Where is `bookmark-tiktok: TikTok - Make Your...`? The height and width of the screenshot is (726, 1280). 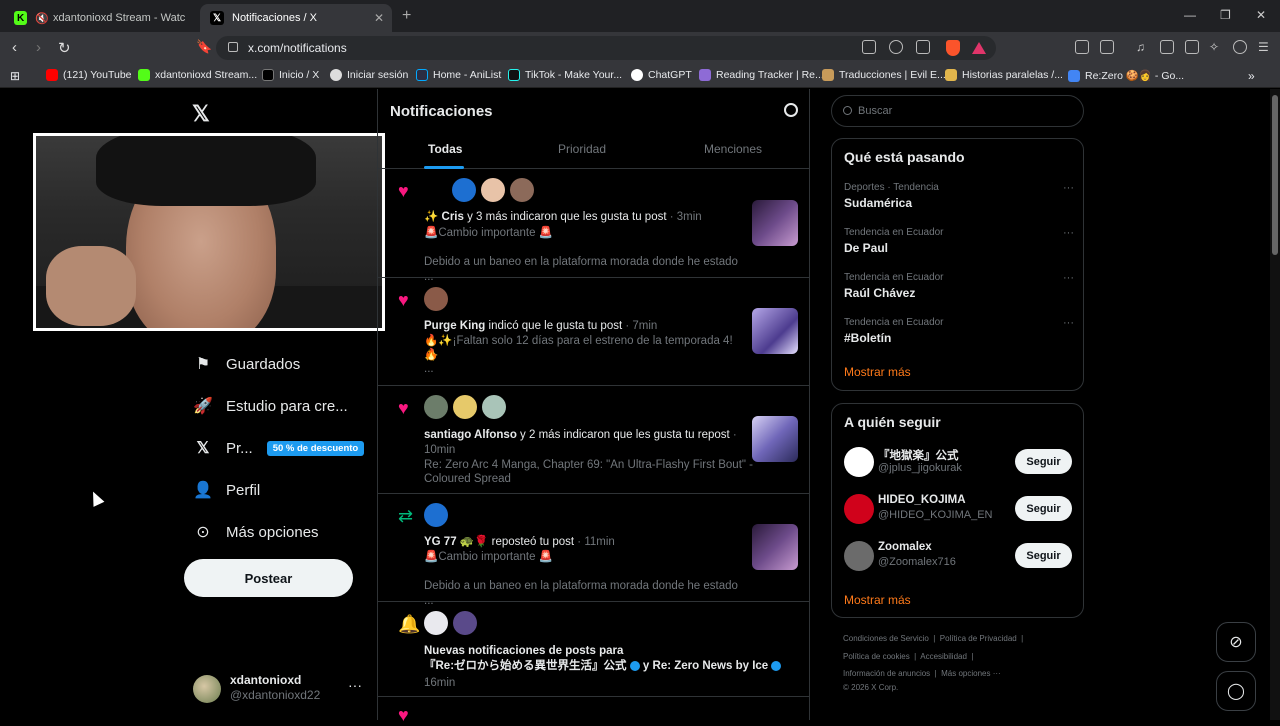
bookmark-tiktok: TikTok - Make Your... is located at coordinates (565, 75).